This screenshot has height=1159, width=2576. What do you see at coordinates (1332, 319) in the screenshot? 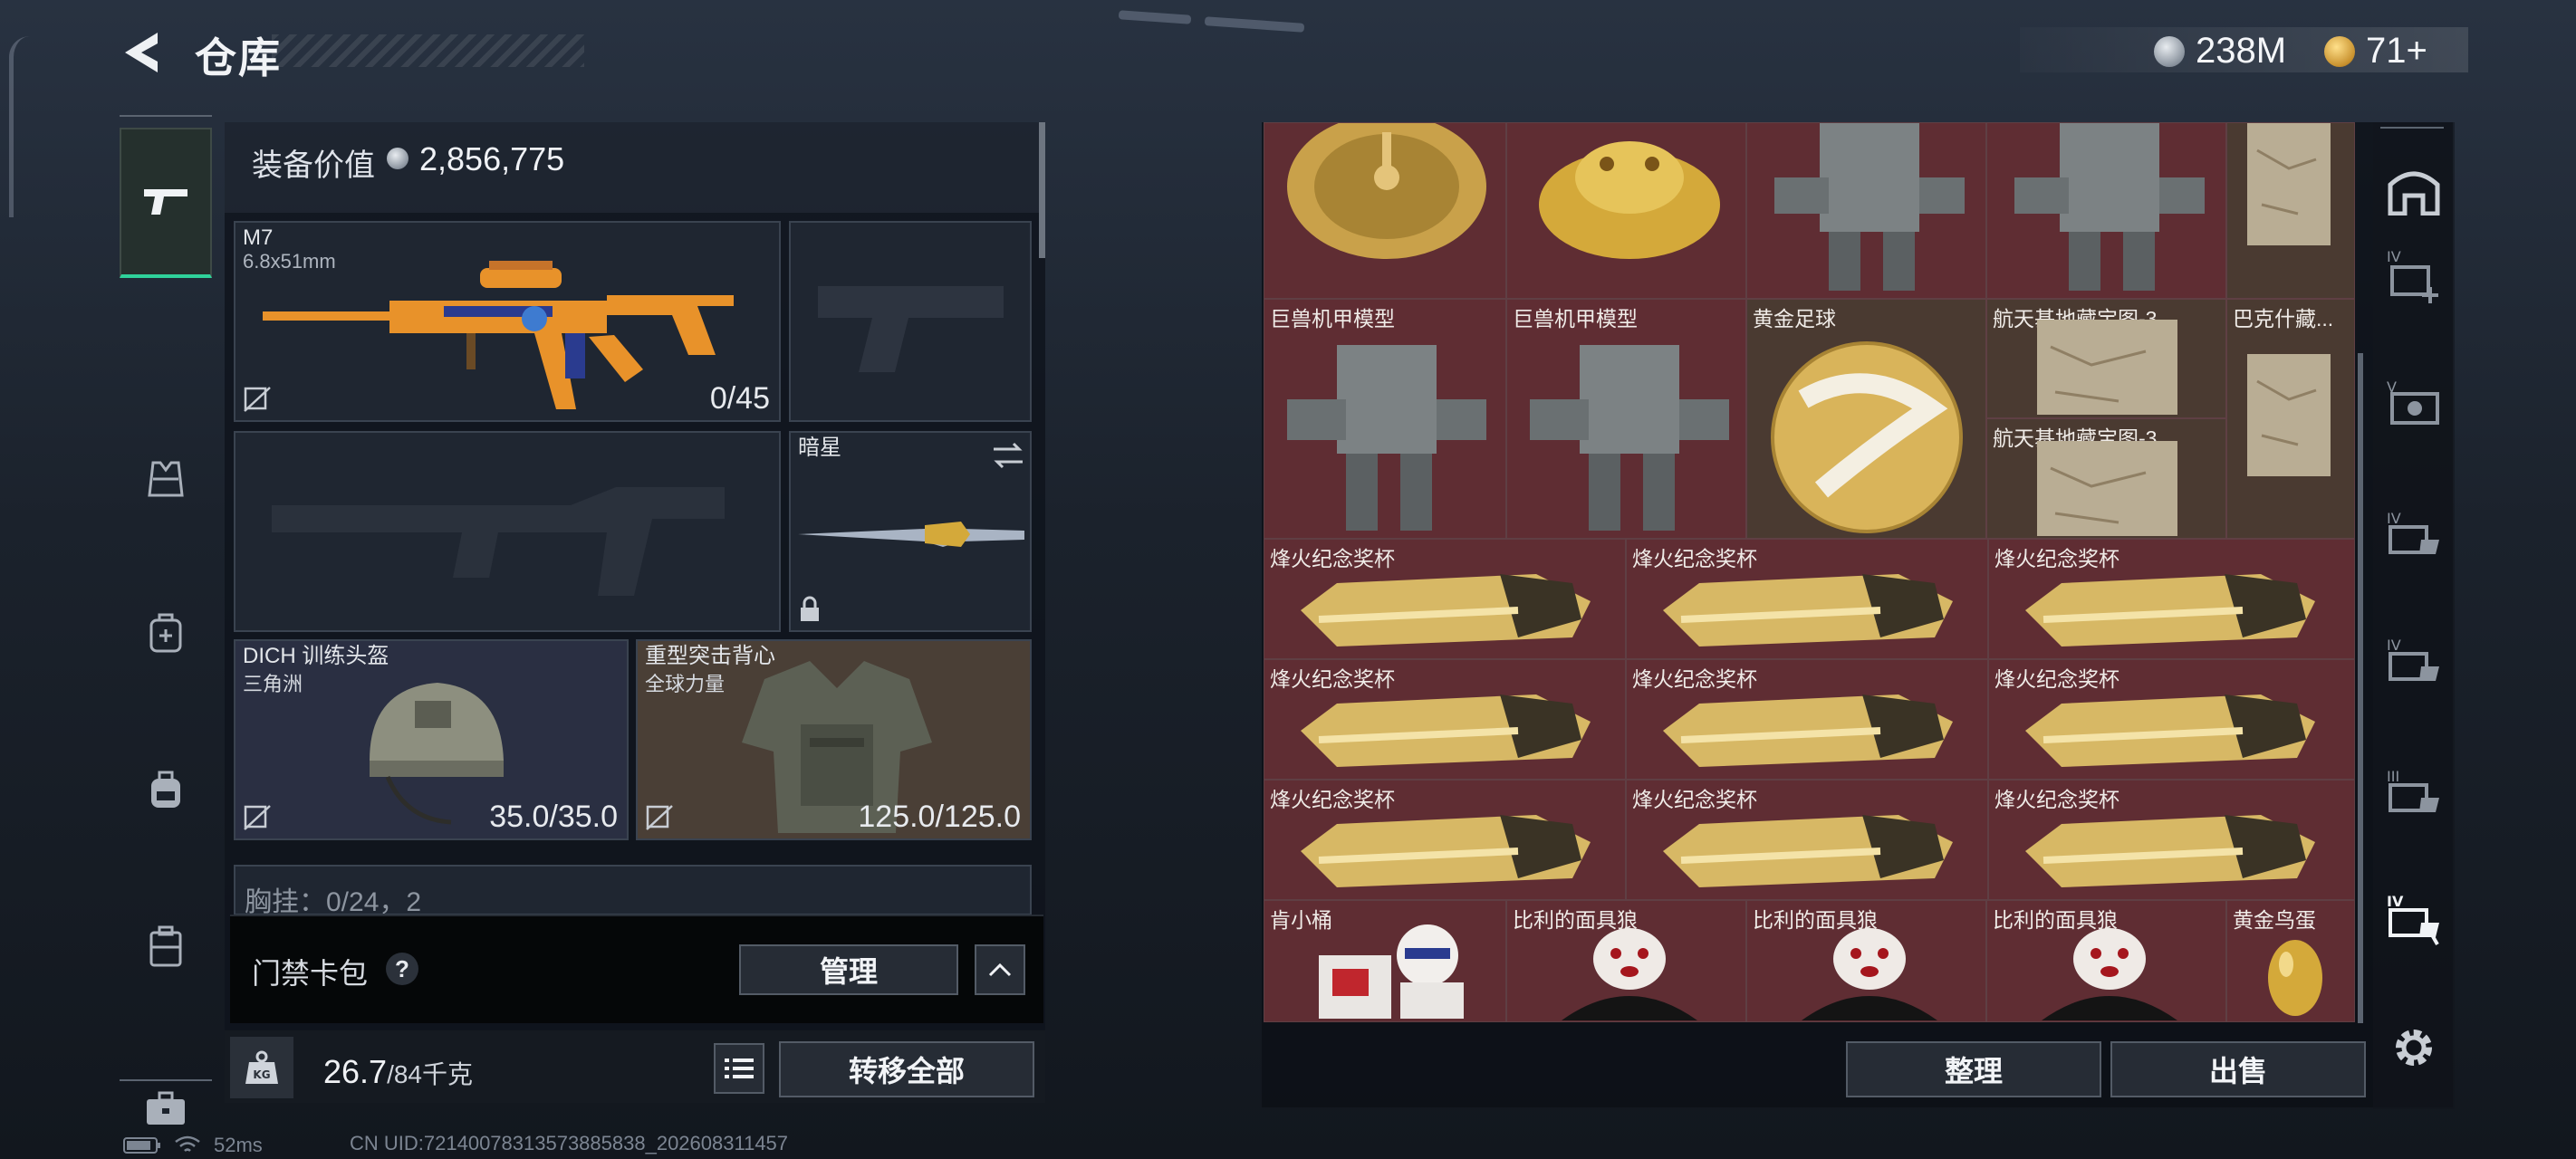
I see `item-label: 巨兽机甲模型` at bounding box center [1332, 319].